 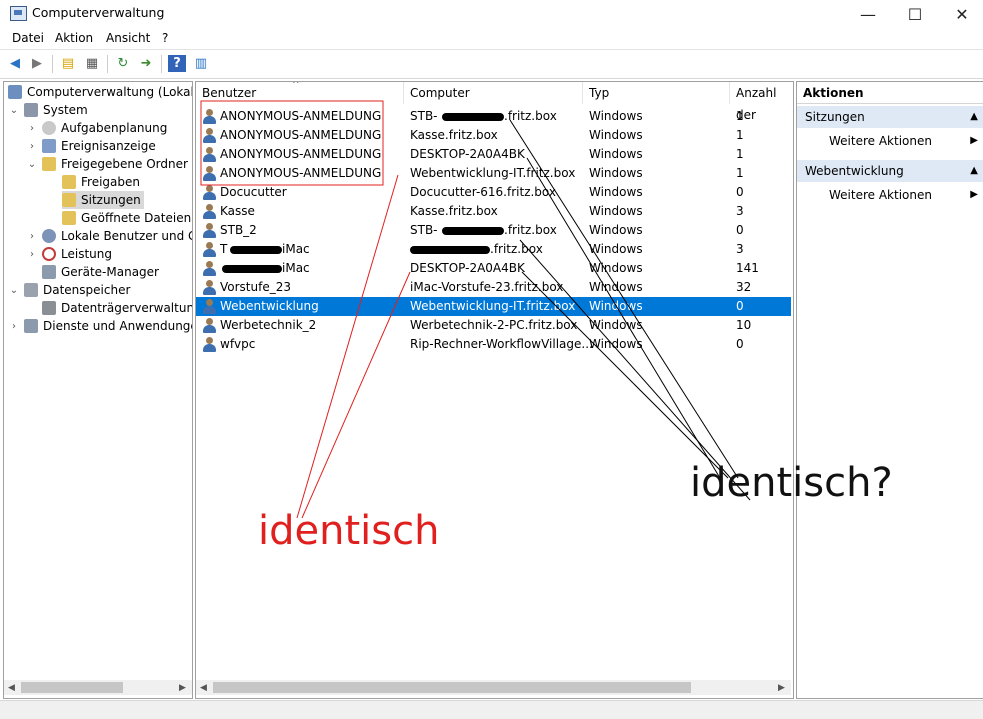 What do you see at coordinates (100, 326) in the screenshot?
I see `tree-dienste-und-anwendungen: › Dienste und Anwendungen` at bounding box center [100, 326].